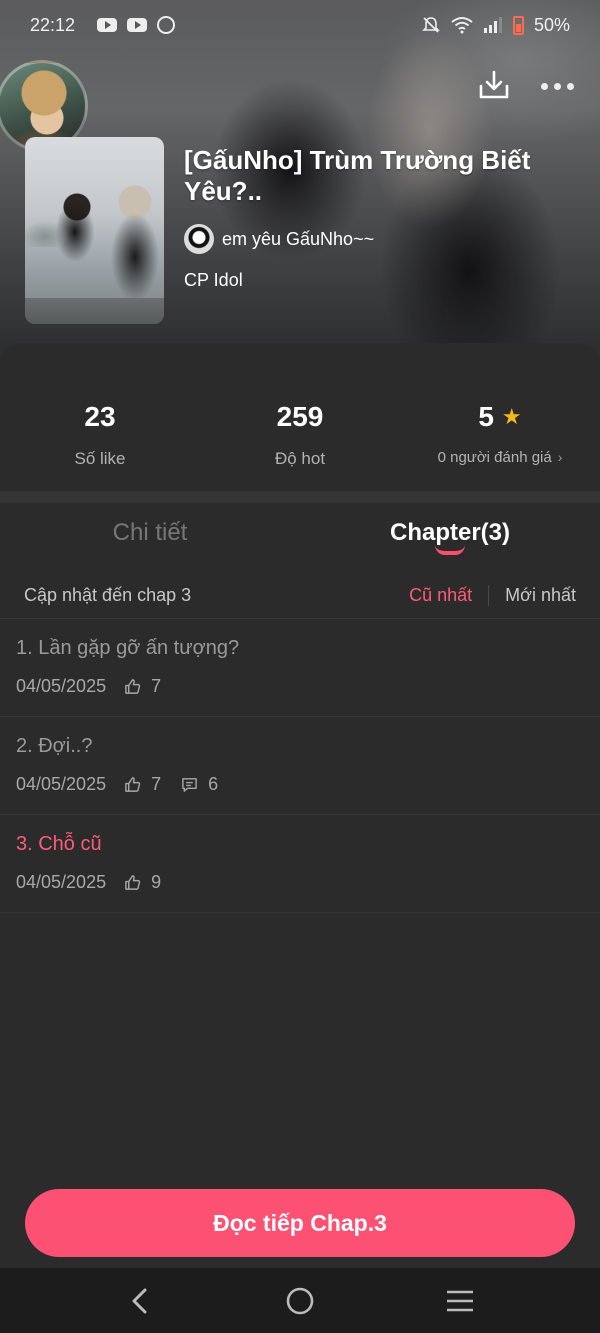 Image resolution: width=600 pixels, height=1333 pixels. Describe the element at coordinates (551, 24) in the screenshot. I see `battery-percent: 50%` at that location.